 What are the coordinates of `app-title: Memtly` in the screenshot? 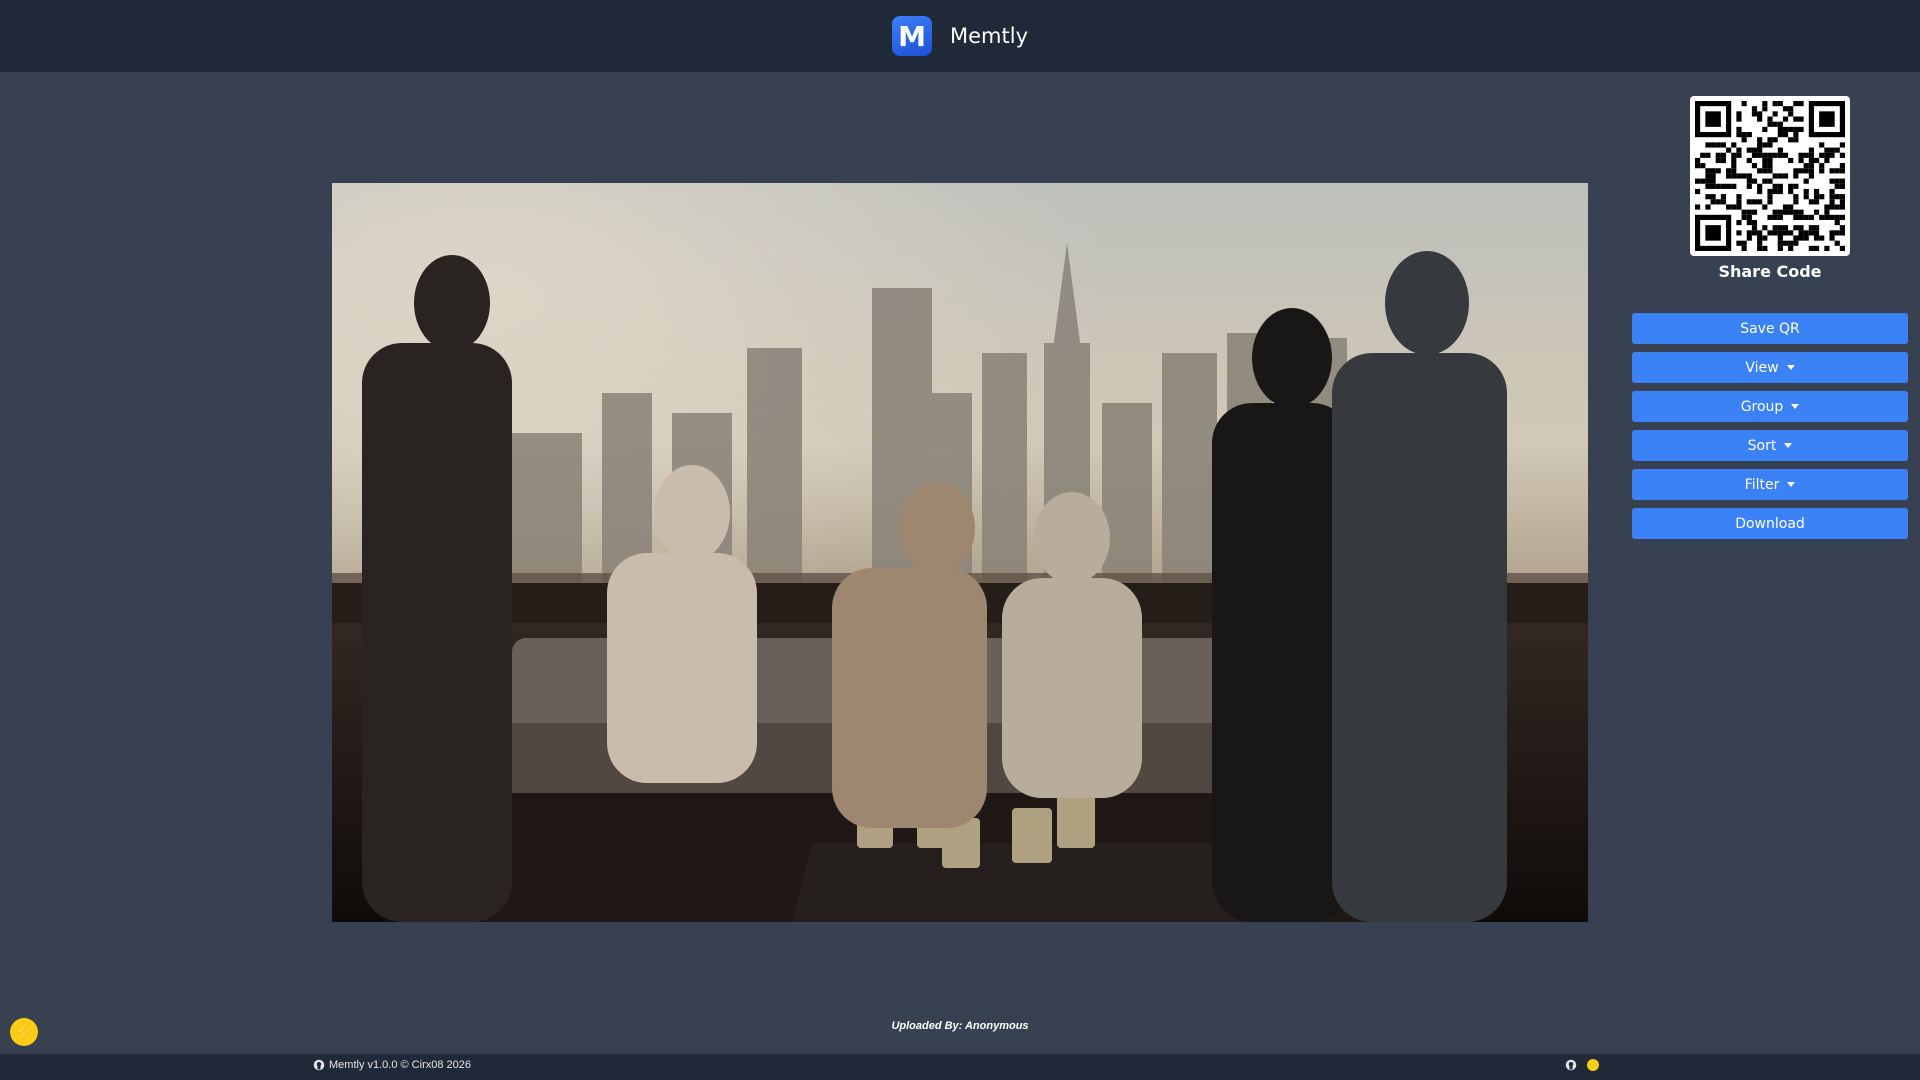 It's located at (989, 36).